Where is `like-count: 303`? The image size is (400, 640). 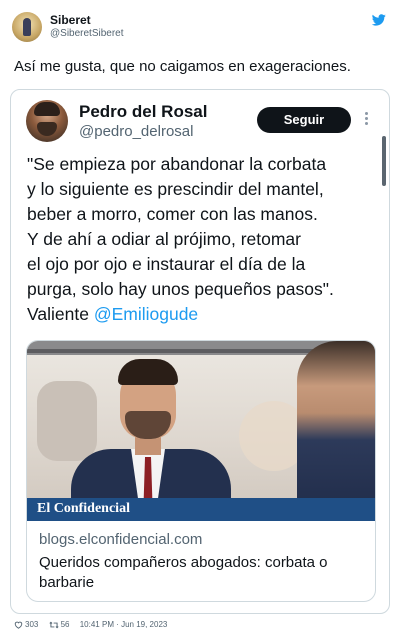
like-count: 303 is located at coordinates (32, 624).